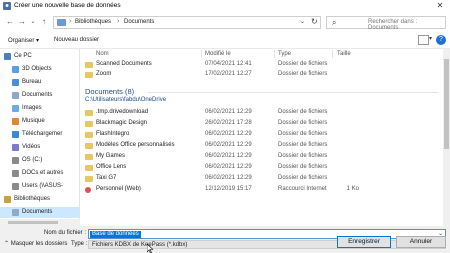  What do you see at coordinates (187, 22) in the screenshot?
I see `address-bar: › Bibliothèques › Documents ⌄ ↻` at bounding box center [187, 22].